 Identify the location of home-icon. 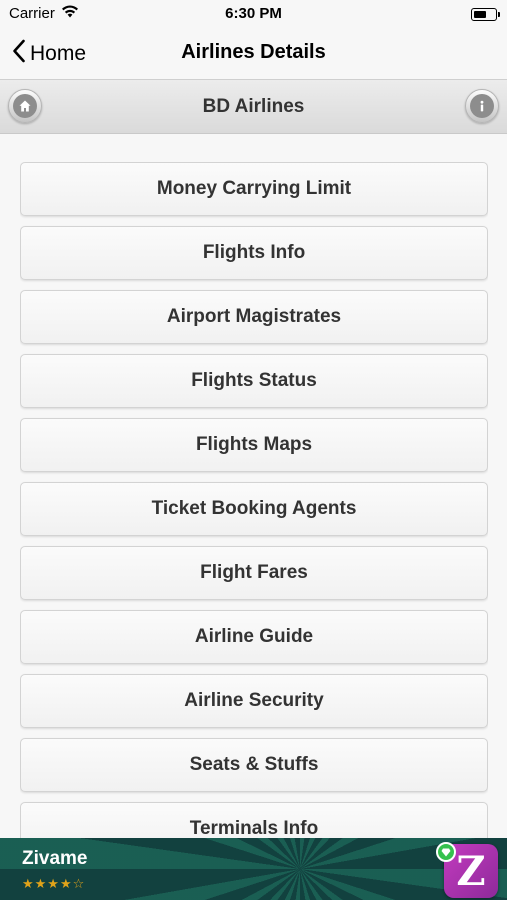
(25, 106).